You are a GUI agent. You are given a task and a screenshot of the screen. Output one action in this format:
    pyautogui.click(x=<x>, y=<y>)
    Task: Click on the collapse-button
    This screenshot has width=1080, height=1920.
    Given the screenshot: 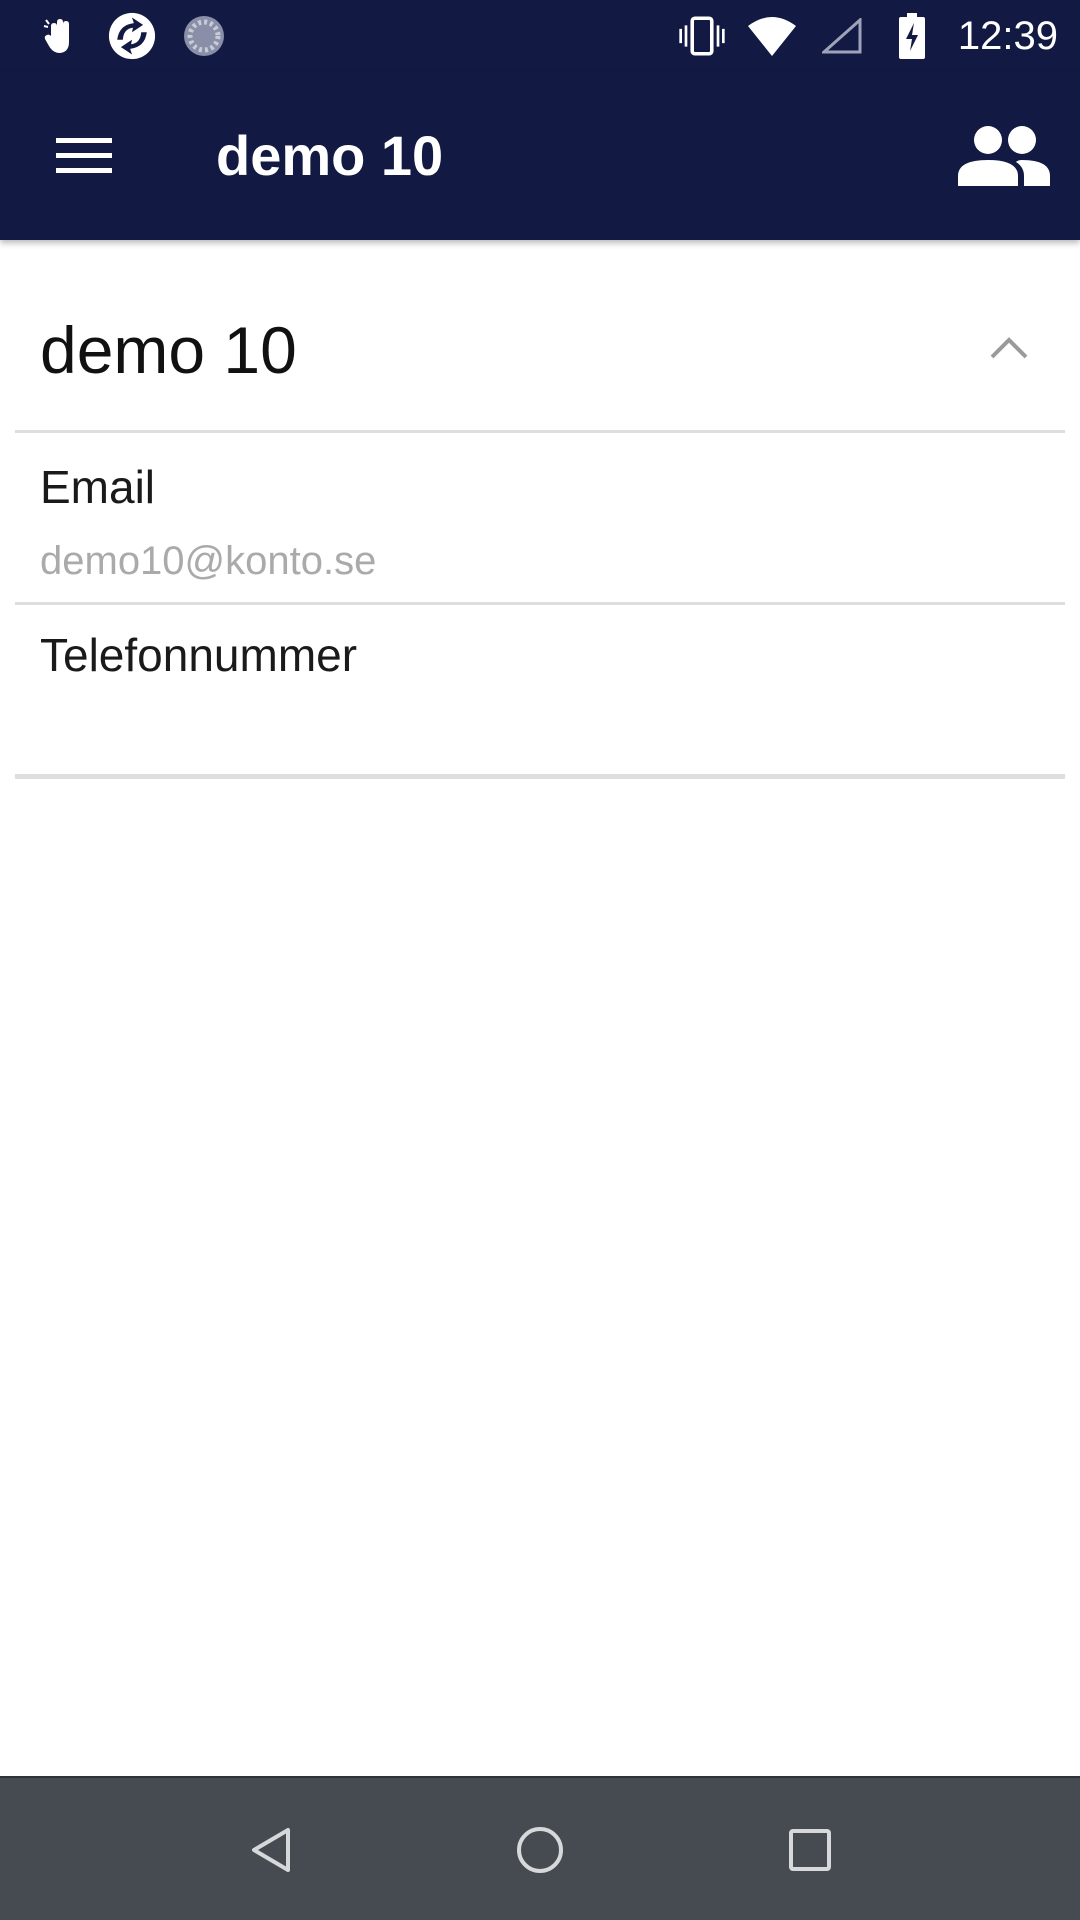 What is the action you would take?
    pyautogui.click(x=1009, y=348)
    